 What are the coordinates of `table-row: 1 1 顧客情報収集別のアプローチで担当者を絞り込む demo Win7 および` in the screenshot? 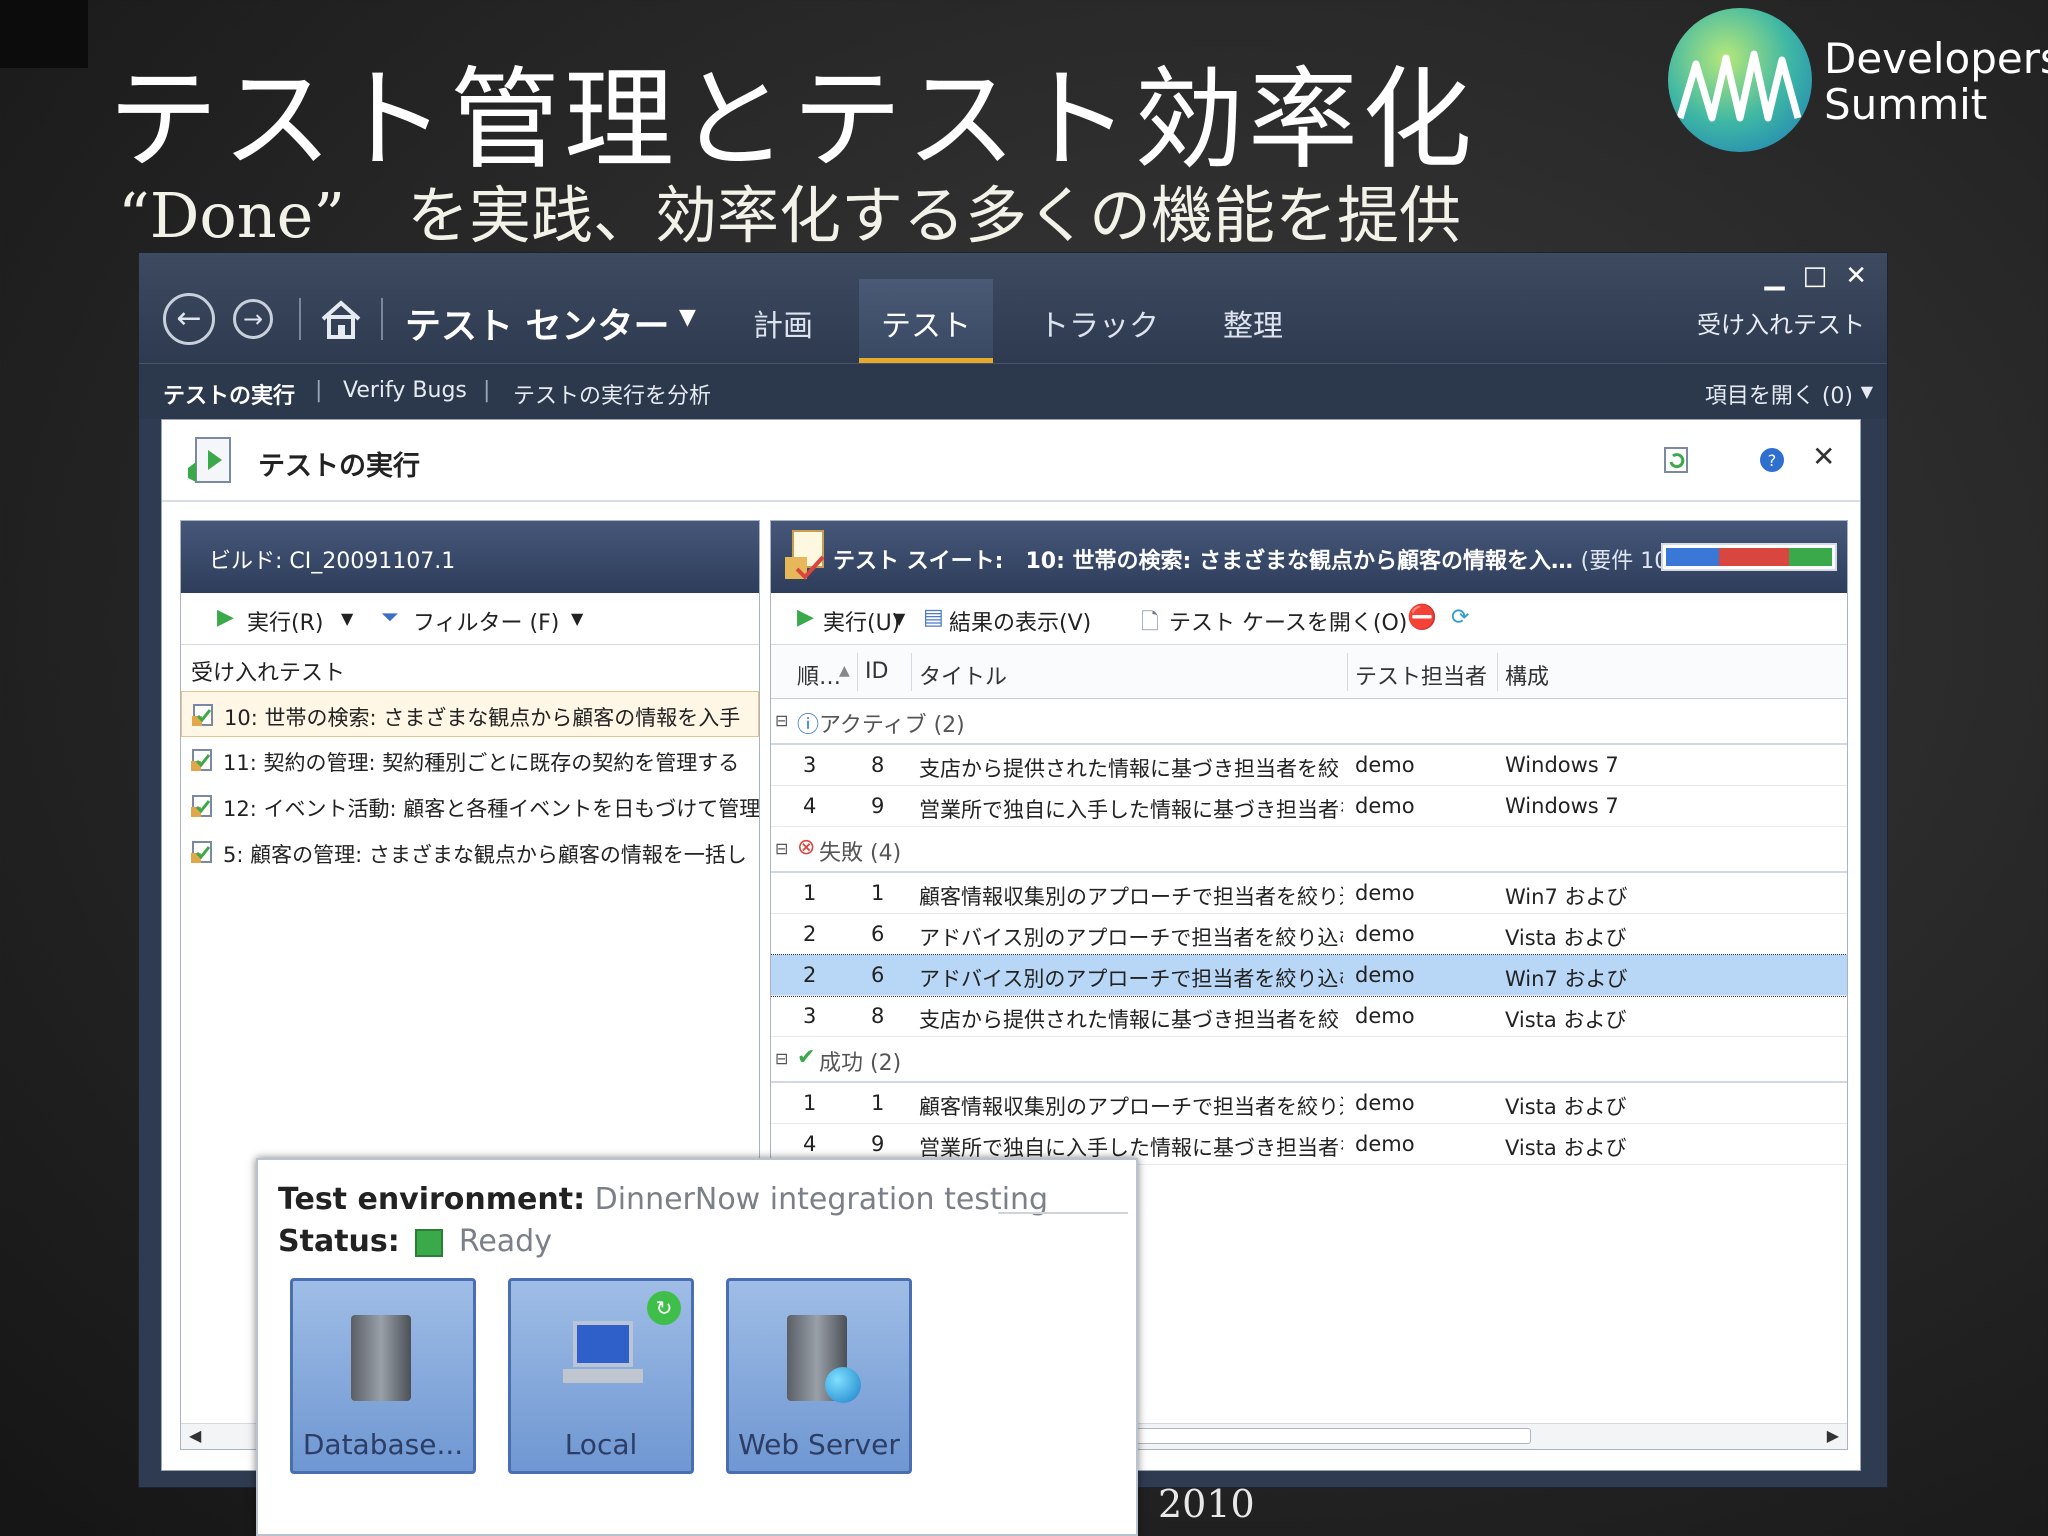 It's located at (1309, 893).